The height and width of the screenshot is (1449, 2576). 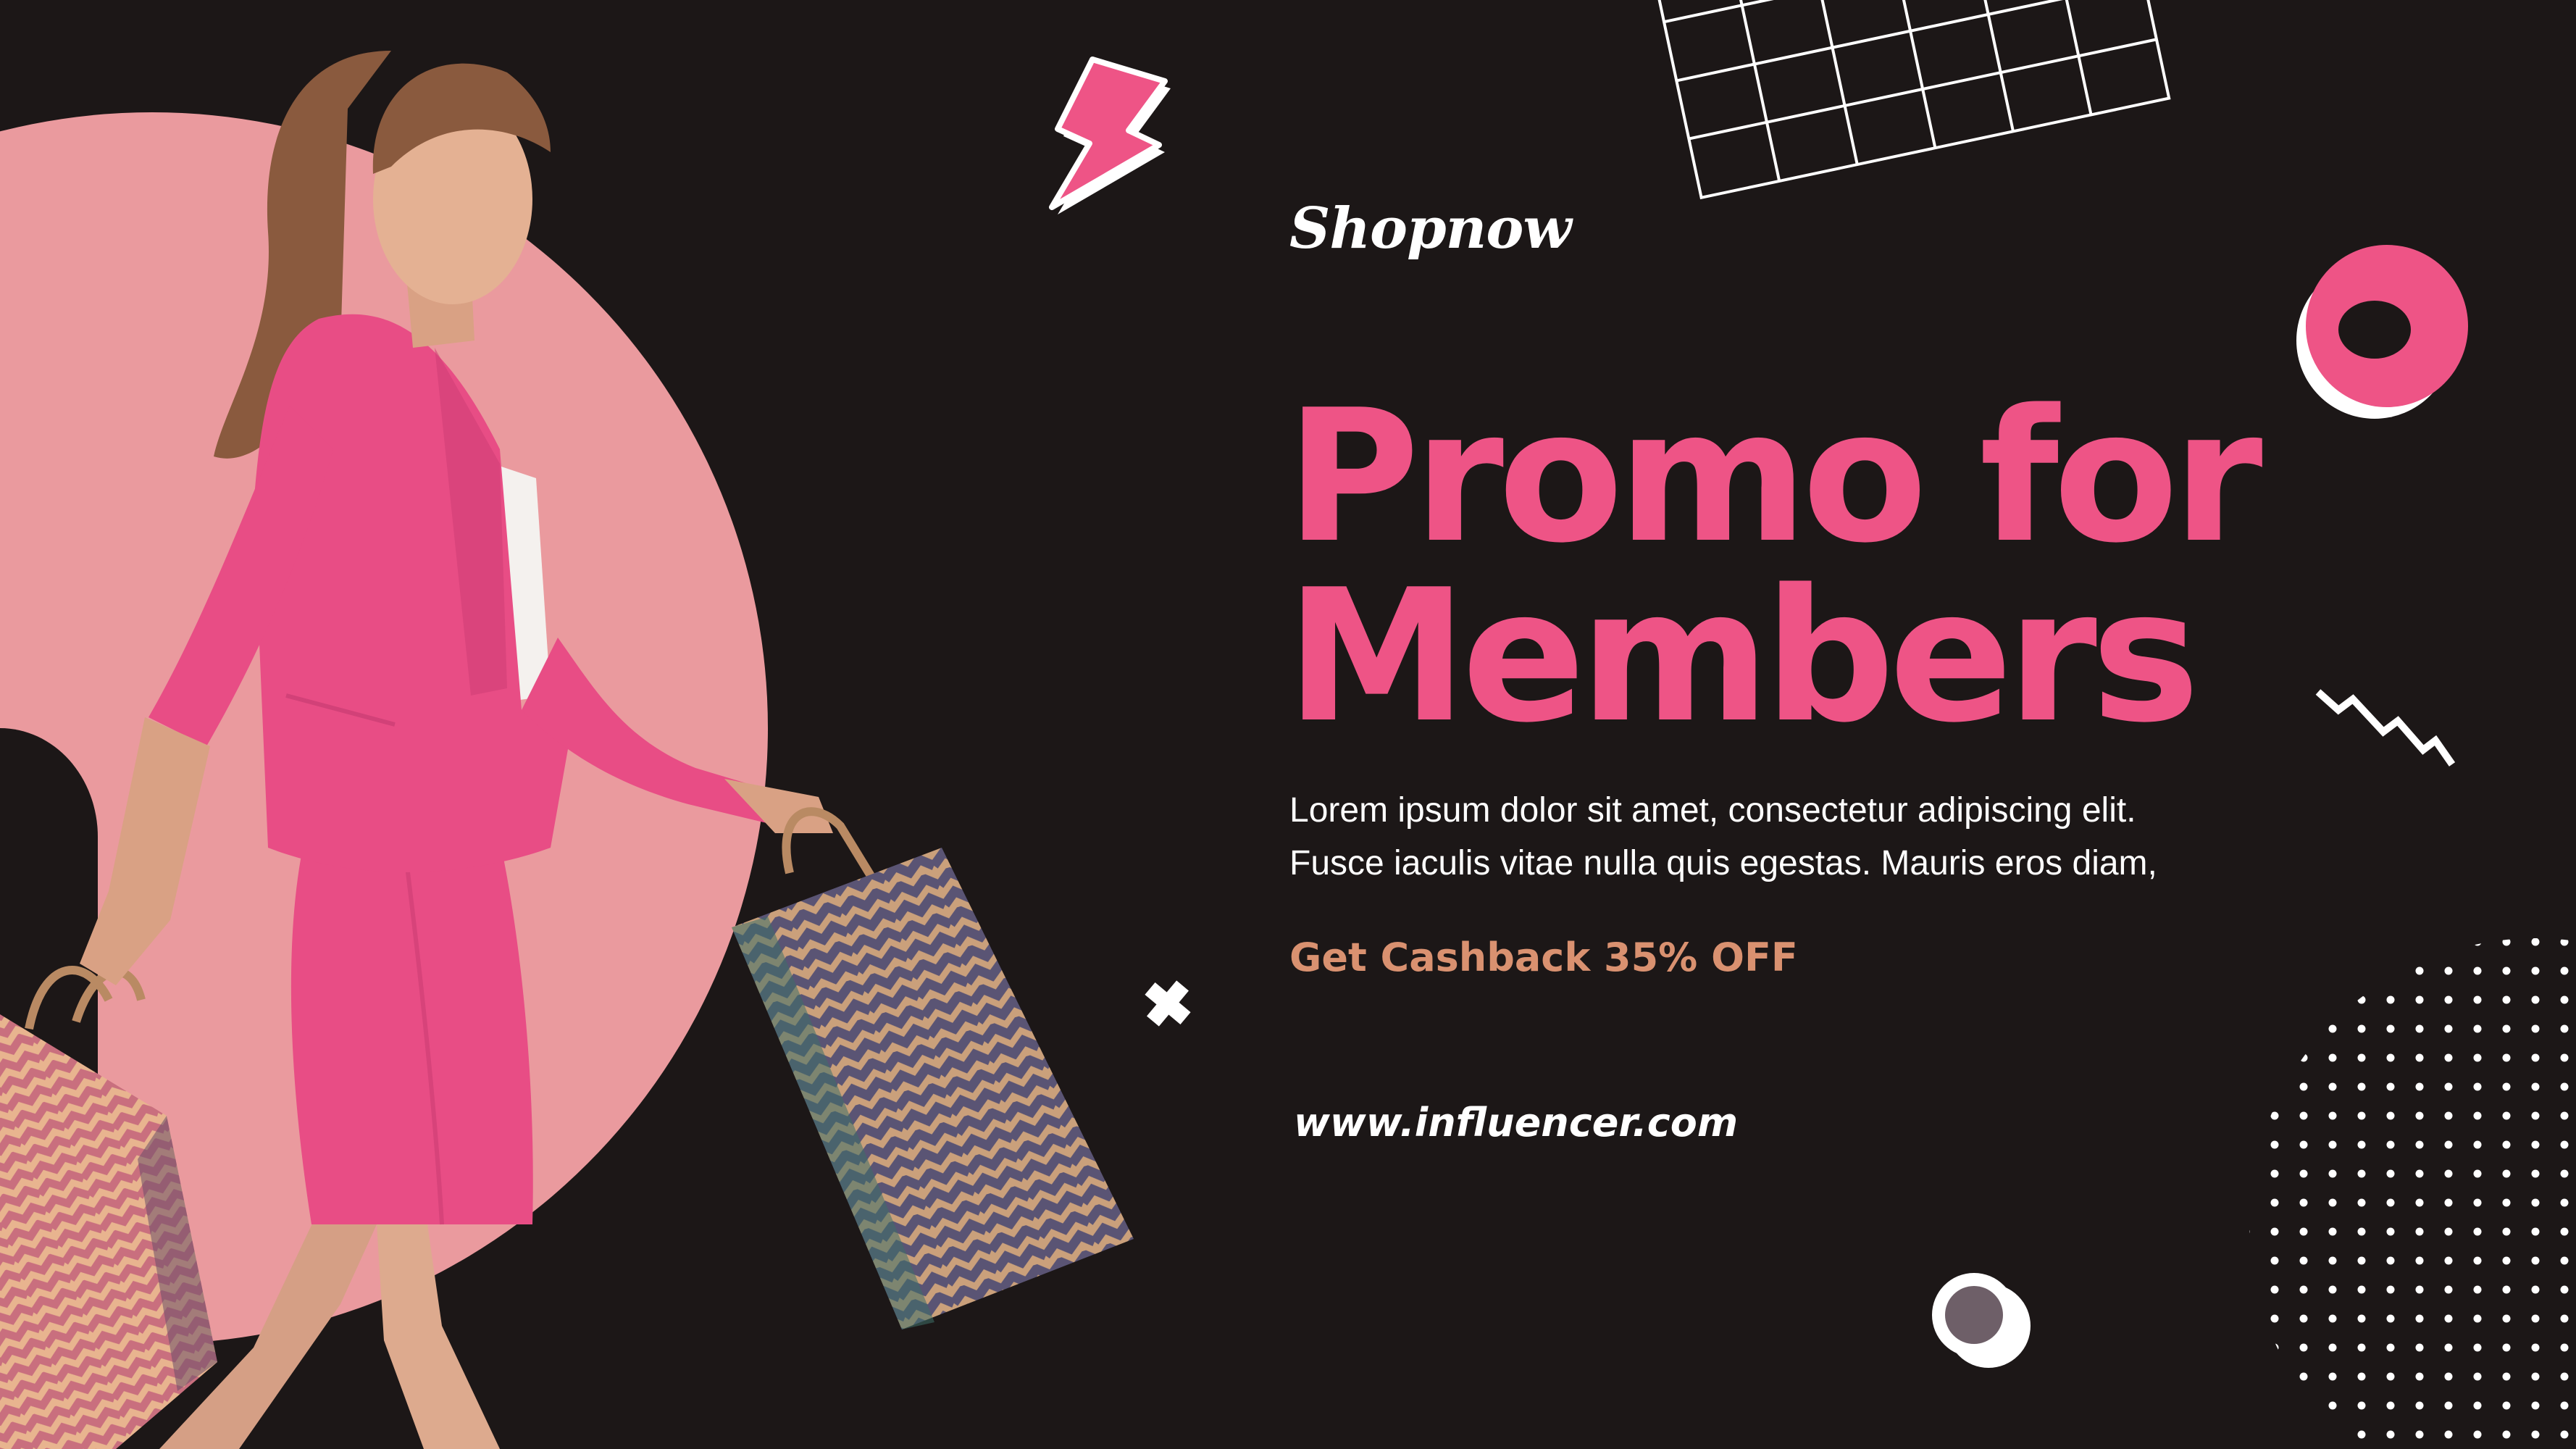 What do you see at coordinates (2382, 332) in the screenshot?
I see `ring-icon` at bounding box center [2382, 332].